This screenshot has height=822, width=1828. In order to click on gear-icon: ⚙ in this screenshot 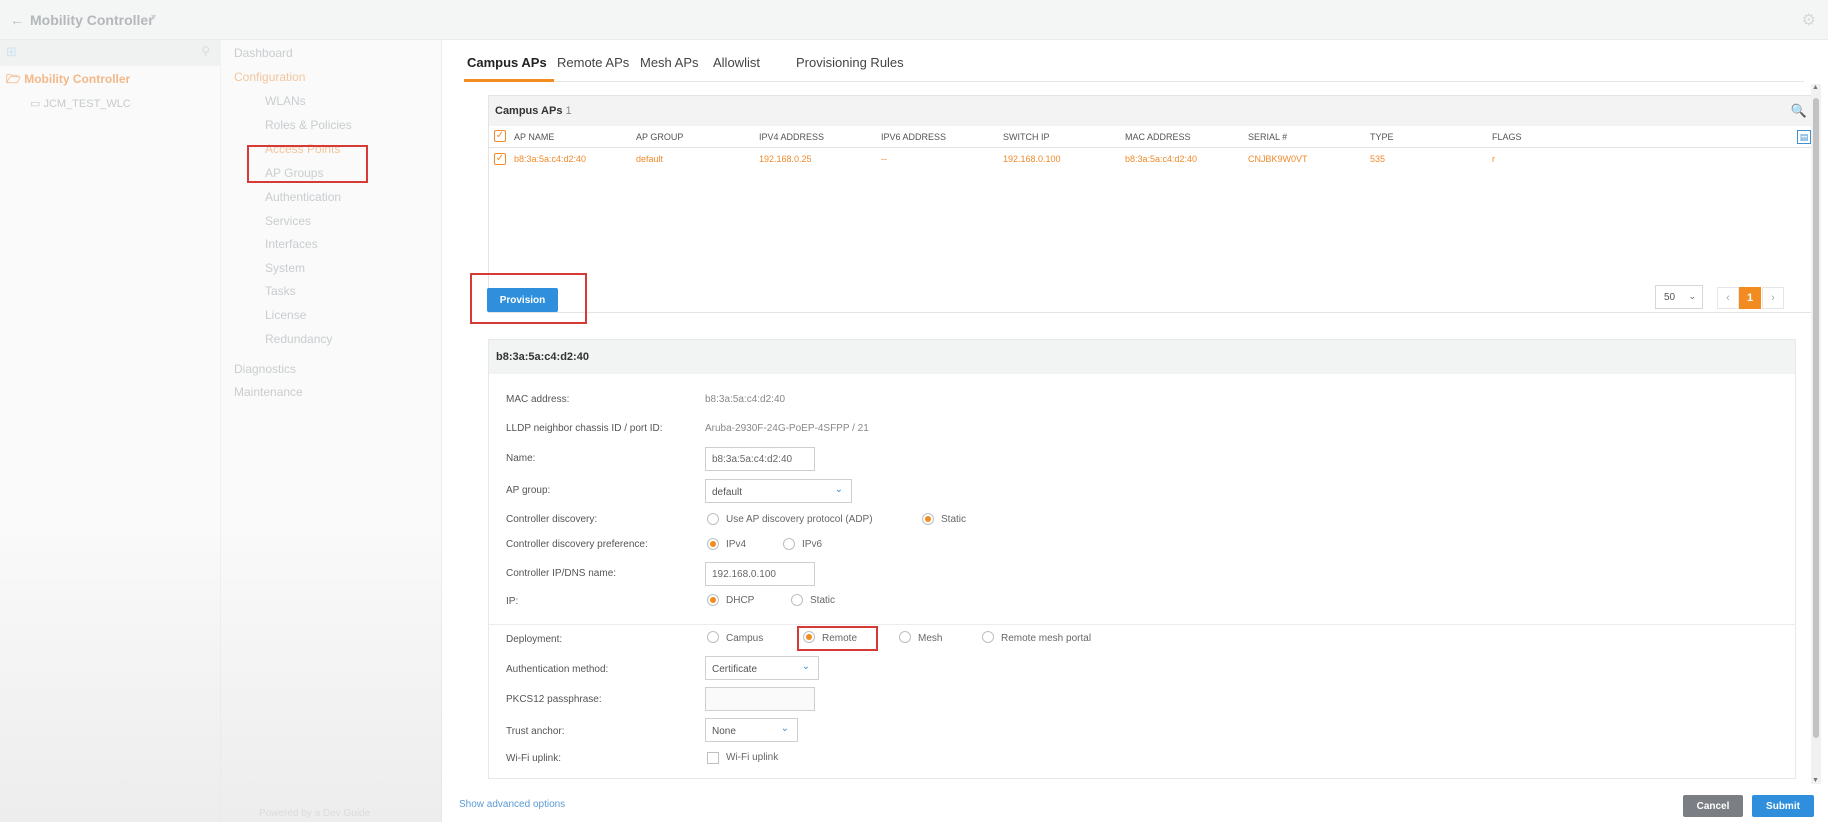, I will do `click(1809, 20)`.